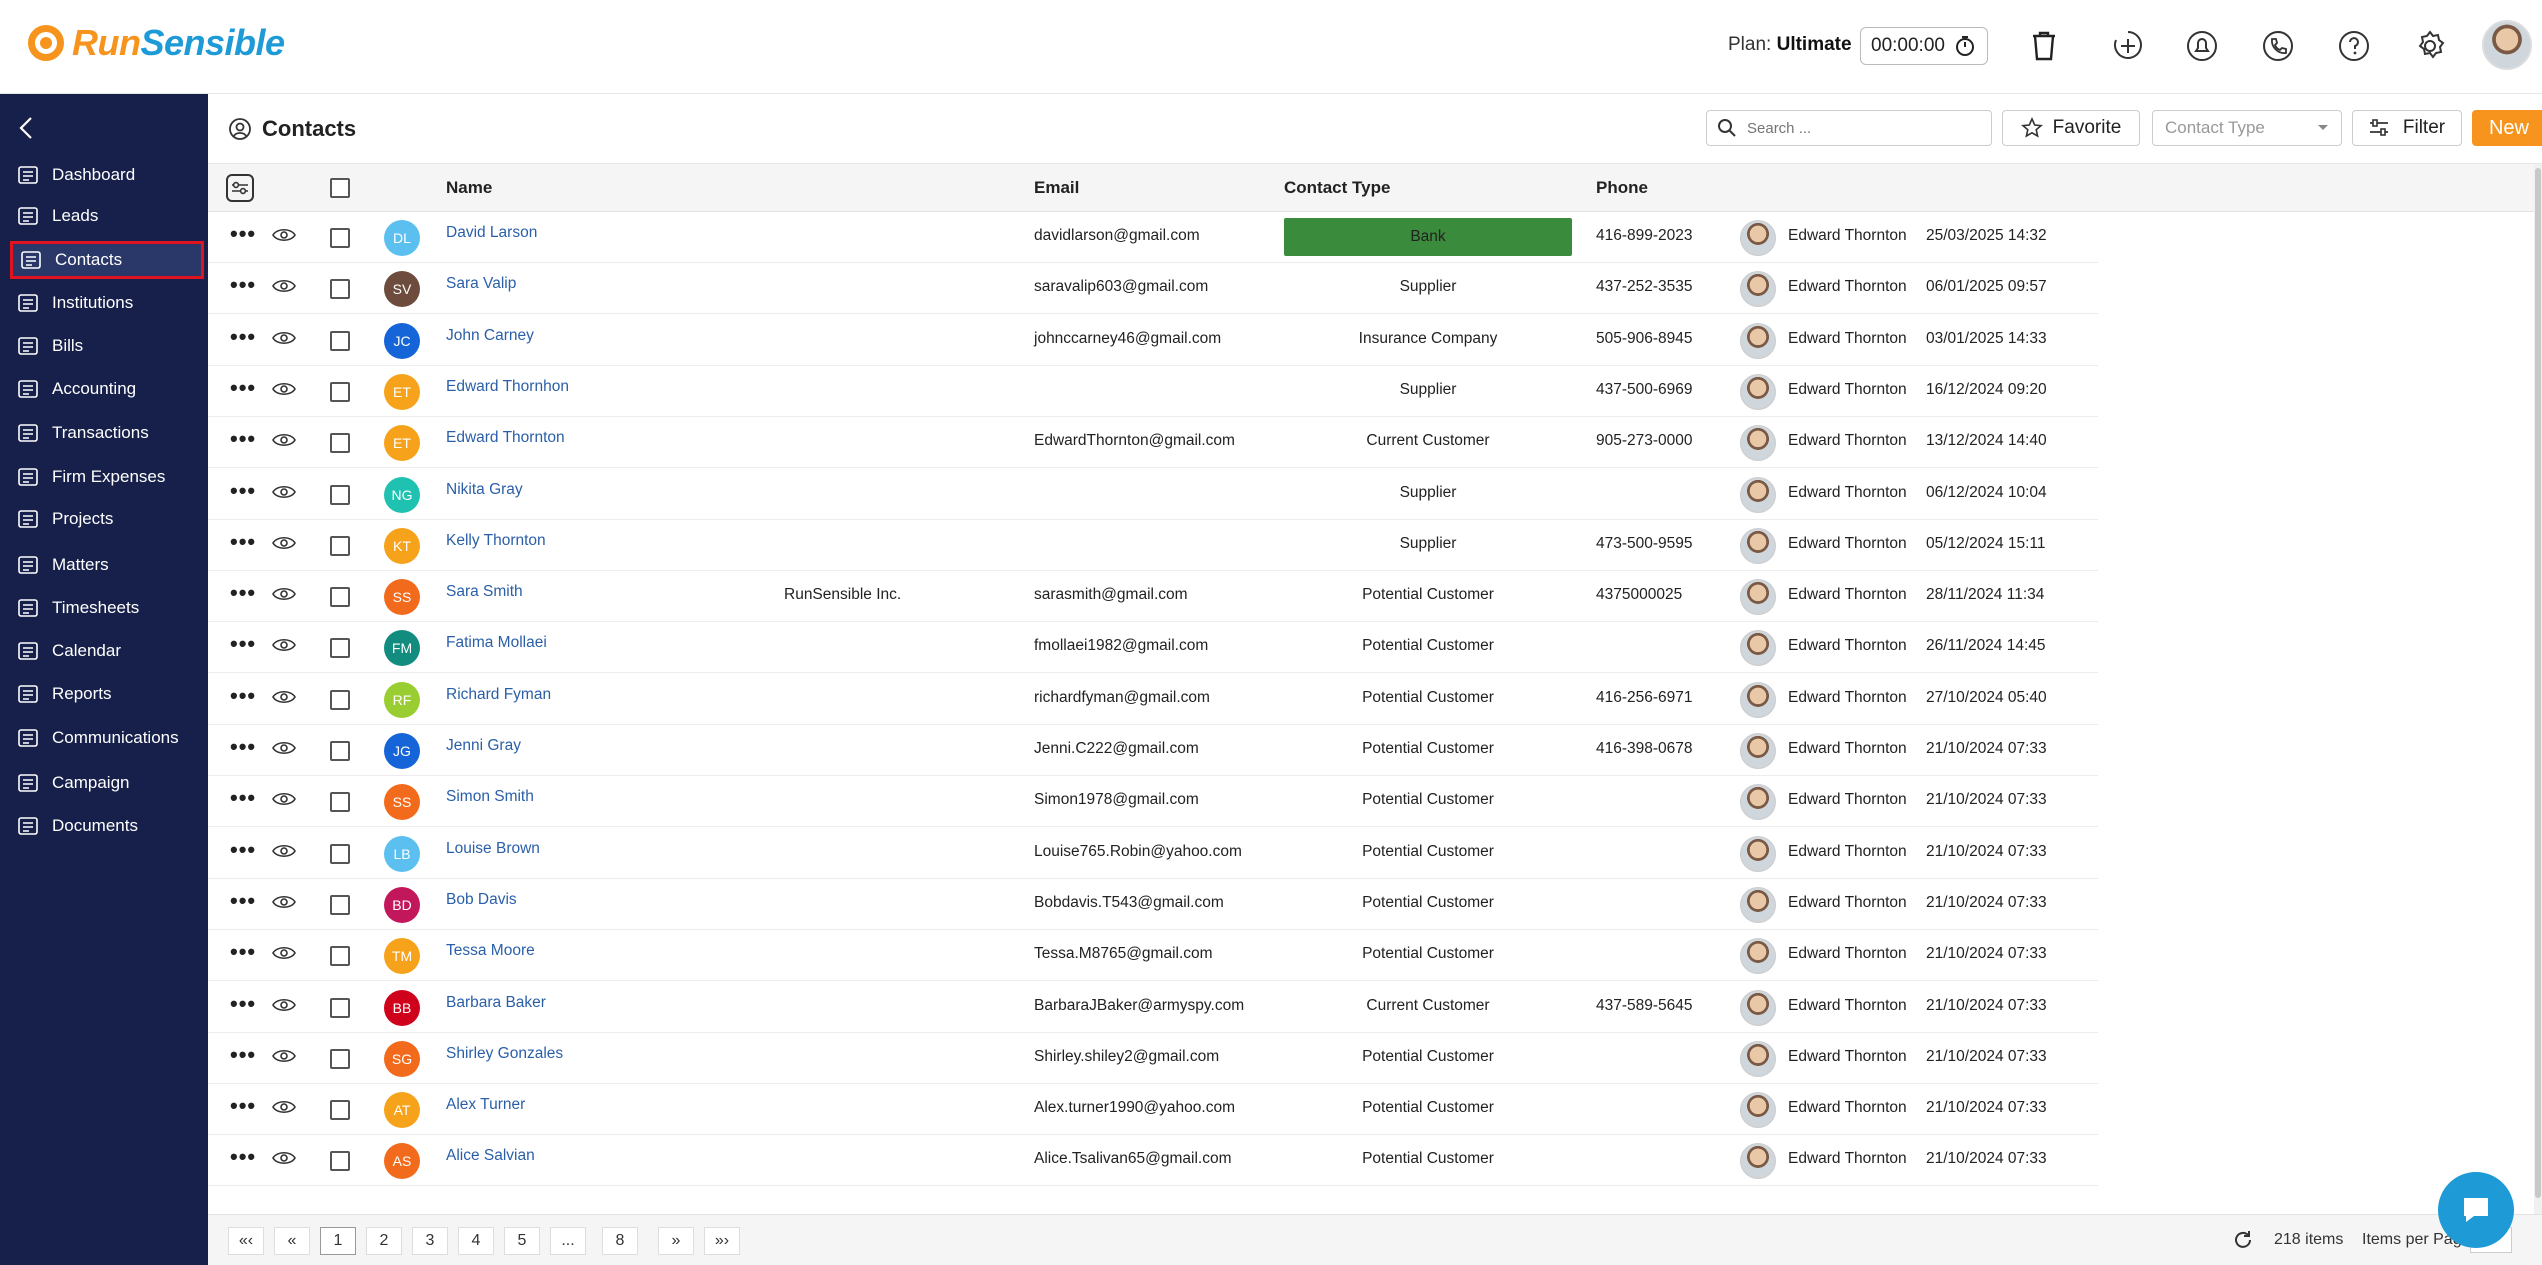 The image size is (2542, 1265). Describe the element at coordinates (490, 951) in the screenshot. I see `contact-name-link: Tessa Moore` at that location.